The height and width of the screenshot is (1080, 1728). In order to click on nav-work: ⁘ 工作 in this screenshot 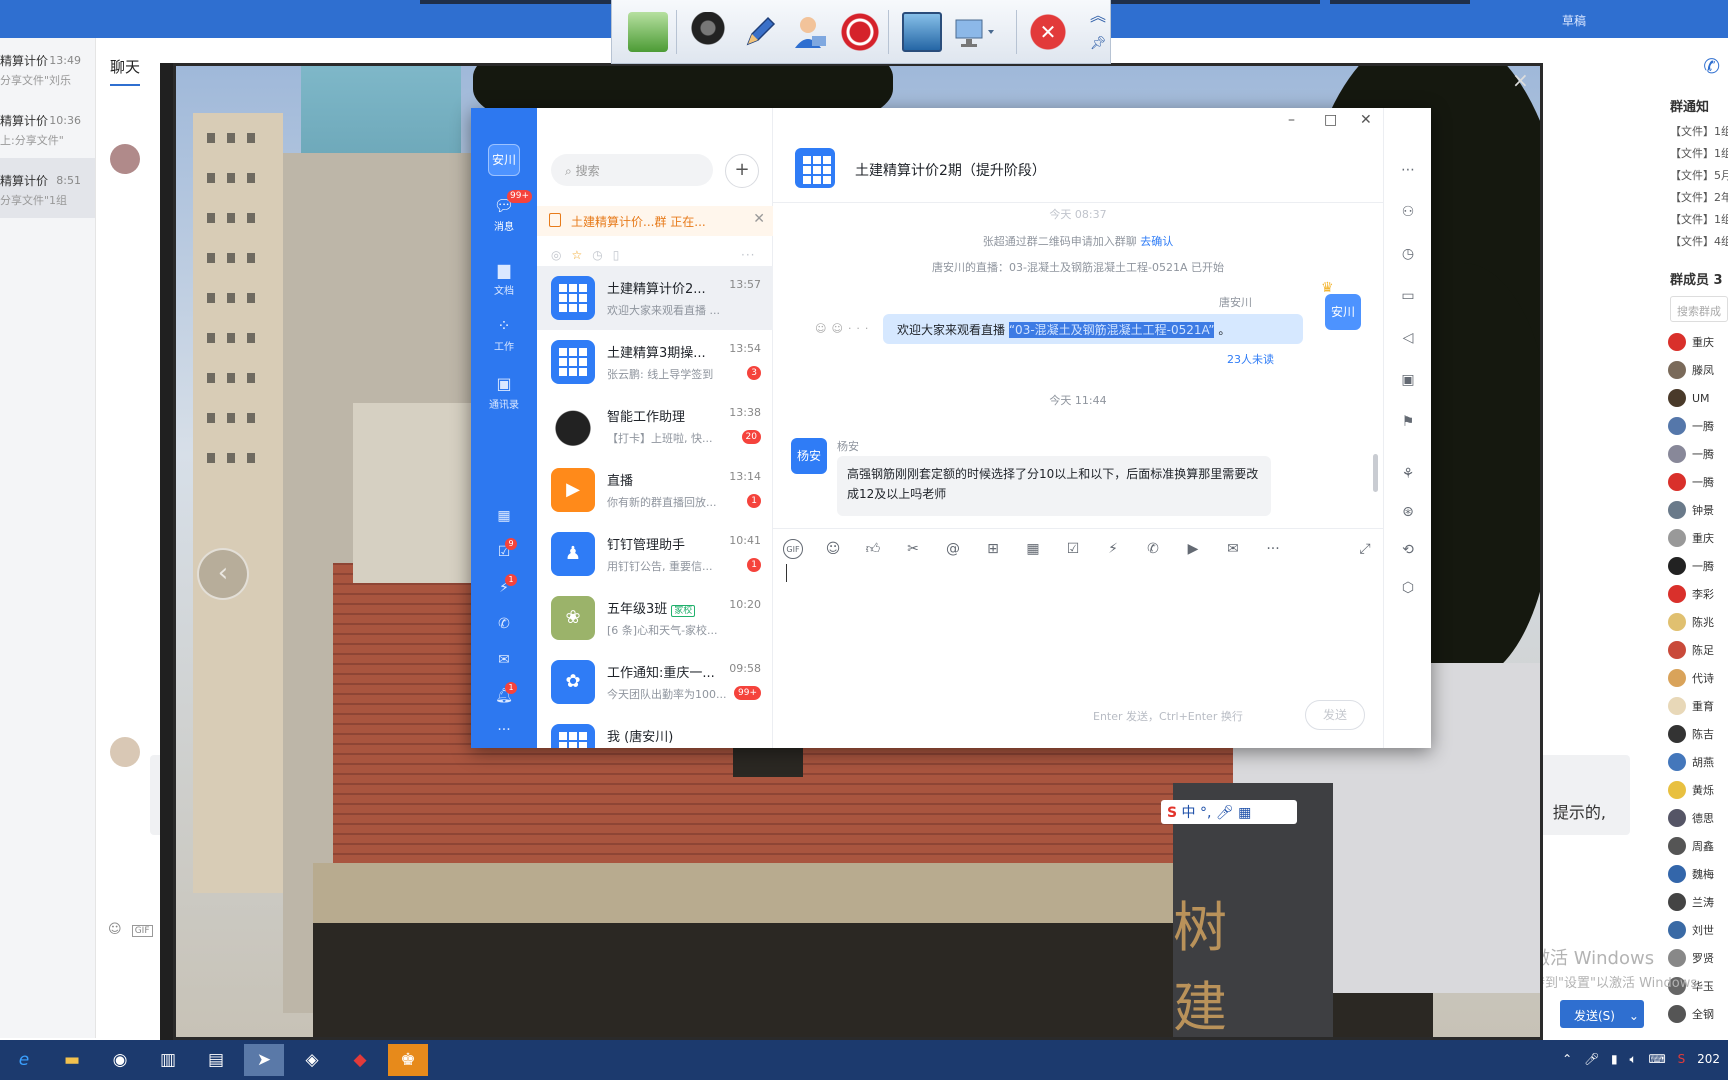, I will do `click(504, 334)`.